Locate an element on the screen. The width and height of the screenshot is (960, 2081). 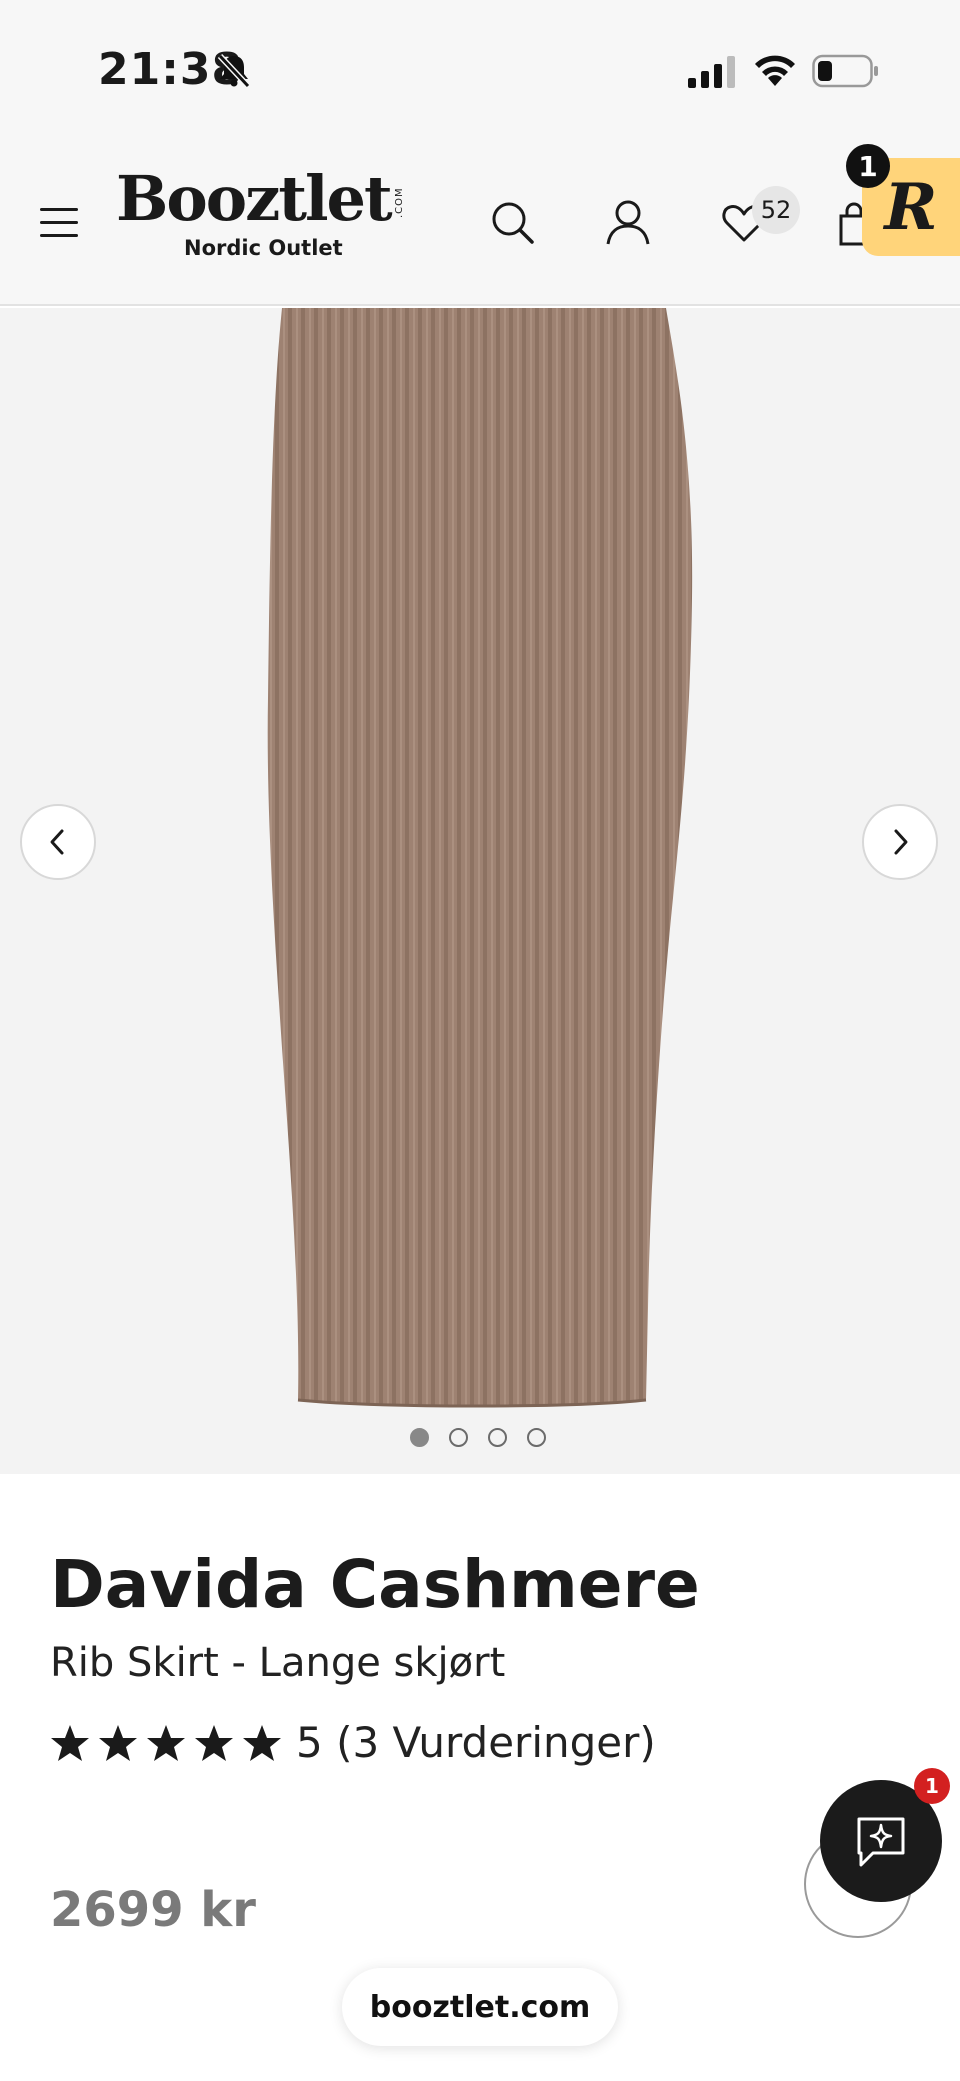
product-name: Rib Skirt - Lange skjørt is located at coordinates (278, 1663).